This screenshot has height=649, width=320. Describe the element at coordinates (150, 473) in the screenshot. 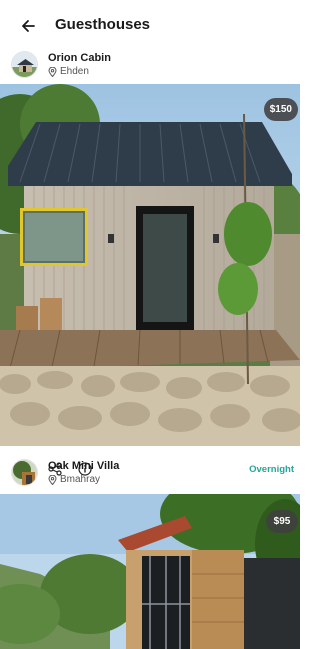

I see `listing-header: Oak Mini Villa Bmahray` at that location.